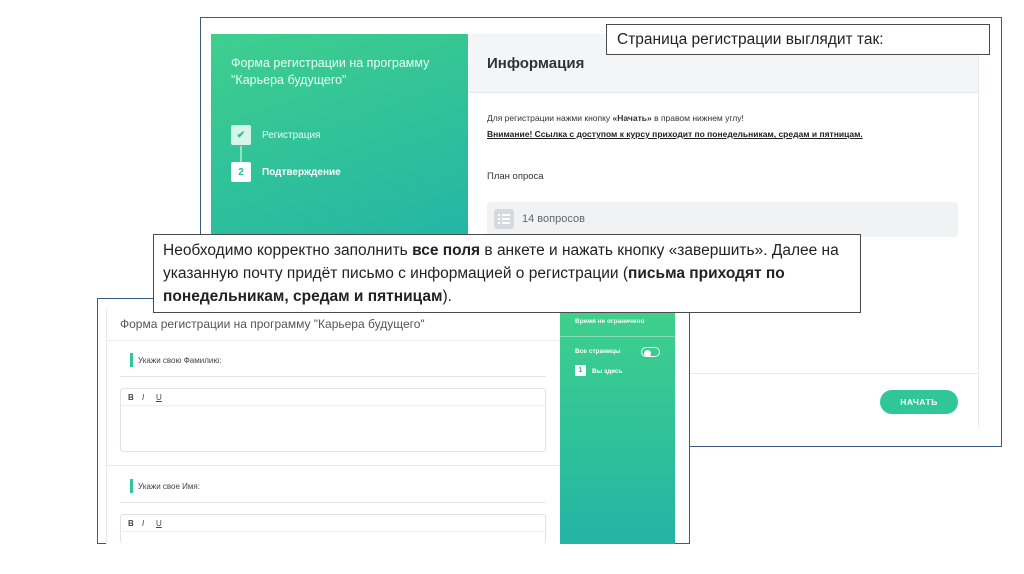  I want to click on list-icon, so click(504, 219).